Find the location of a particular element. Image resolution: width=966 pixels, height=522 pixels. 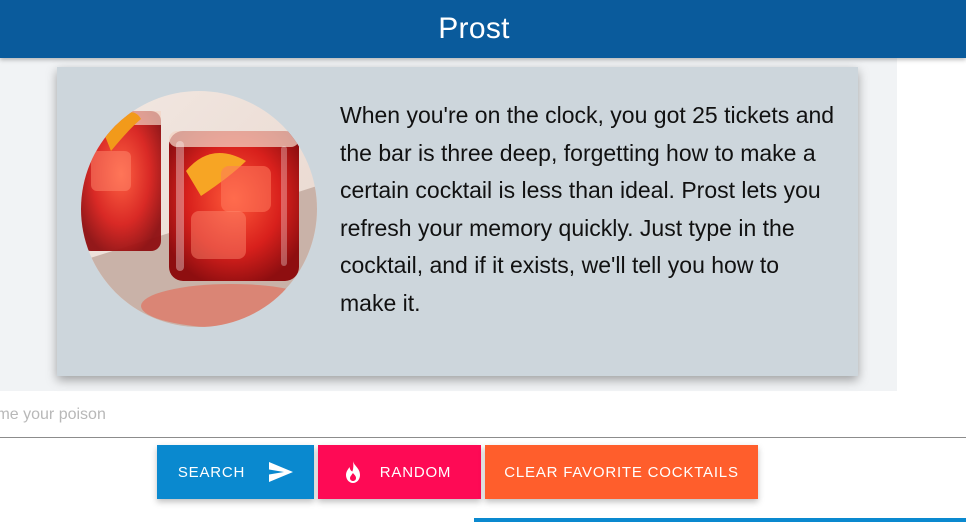

search-field is located at coordinates (483, 415).